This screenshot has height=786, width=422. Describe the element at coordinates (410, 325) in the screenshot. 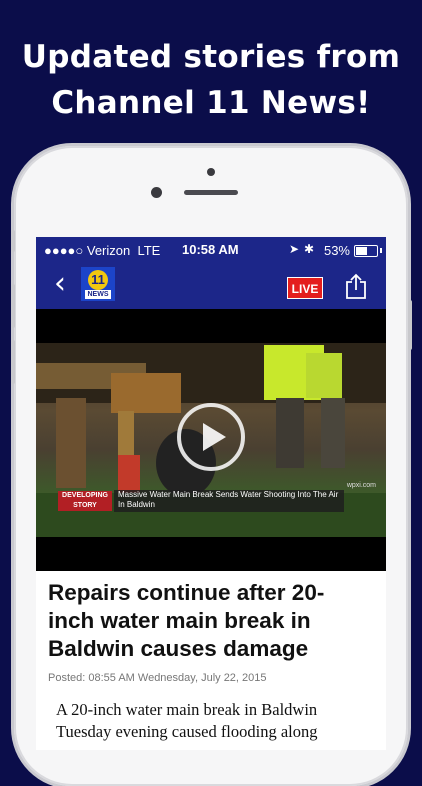

I see `power-button` at that location.